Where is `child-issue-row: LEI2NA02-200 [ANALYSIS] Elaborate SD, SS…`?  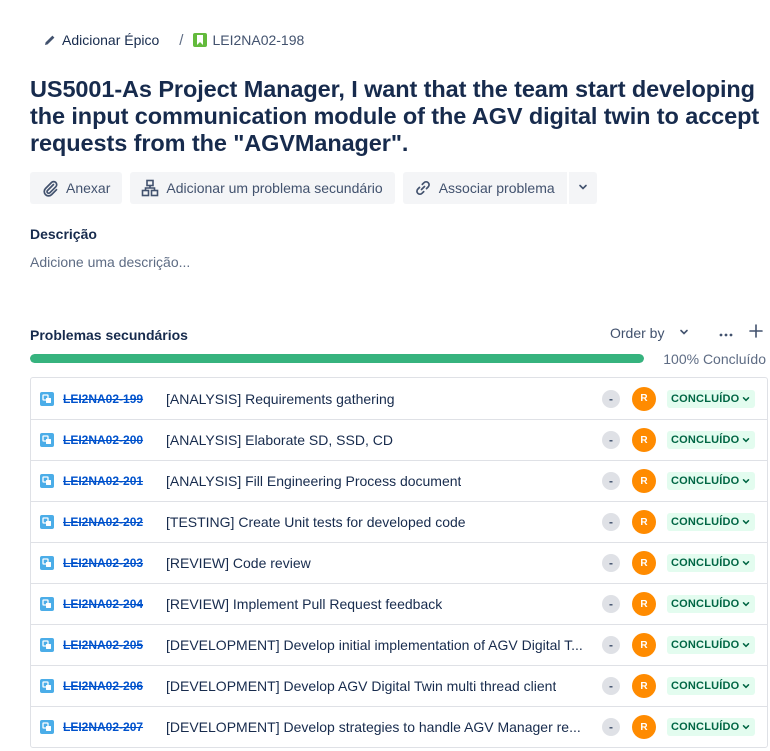
child-issue-row: LEI2NA02-200 [ANALYSIS] Elaborate SD, SS… is located at coordinates (399, 439).